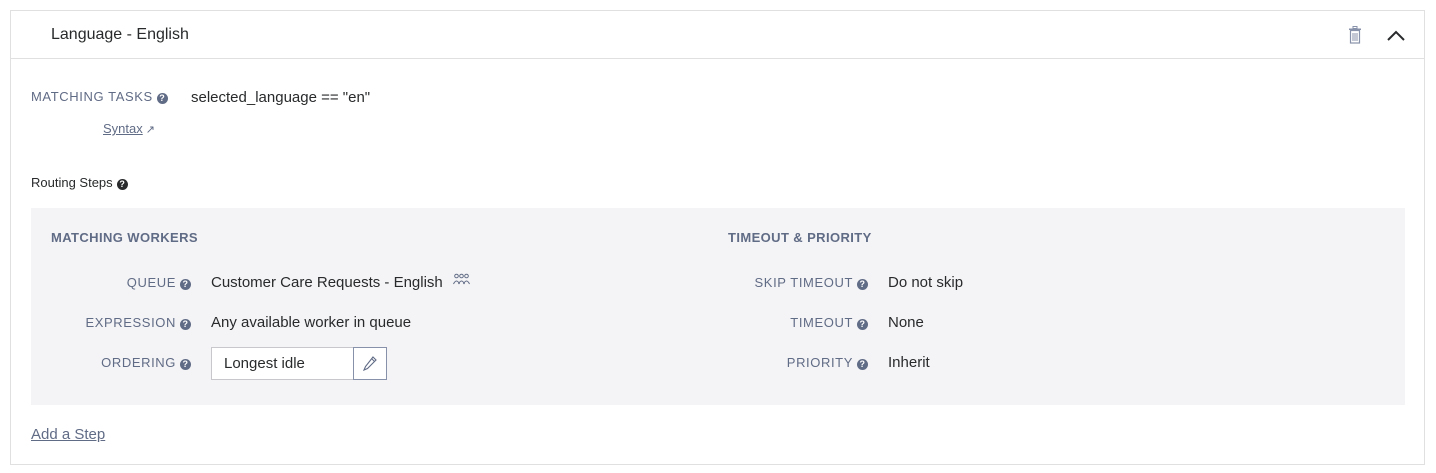 This screenshot has height=473, width=1436. I want to click on priority-label-text: PRIORITY, so click(819, 362).